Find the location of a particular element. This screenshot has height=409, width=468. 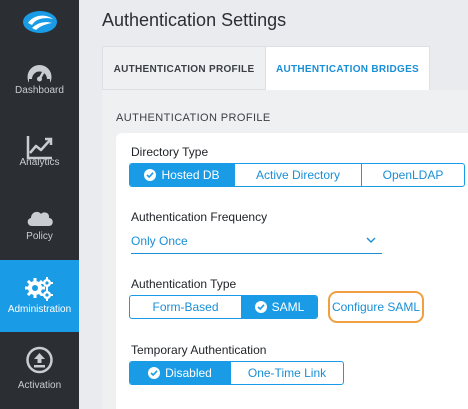

option-label: Form-Based is located at coordinates (185, 307).